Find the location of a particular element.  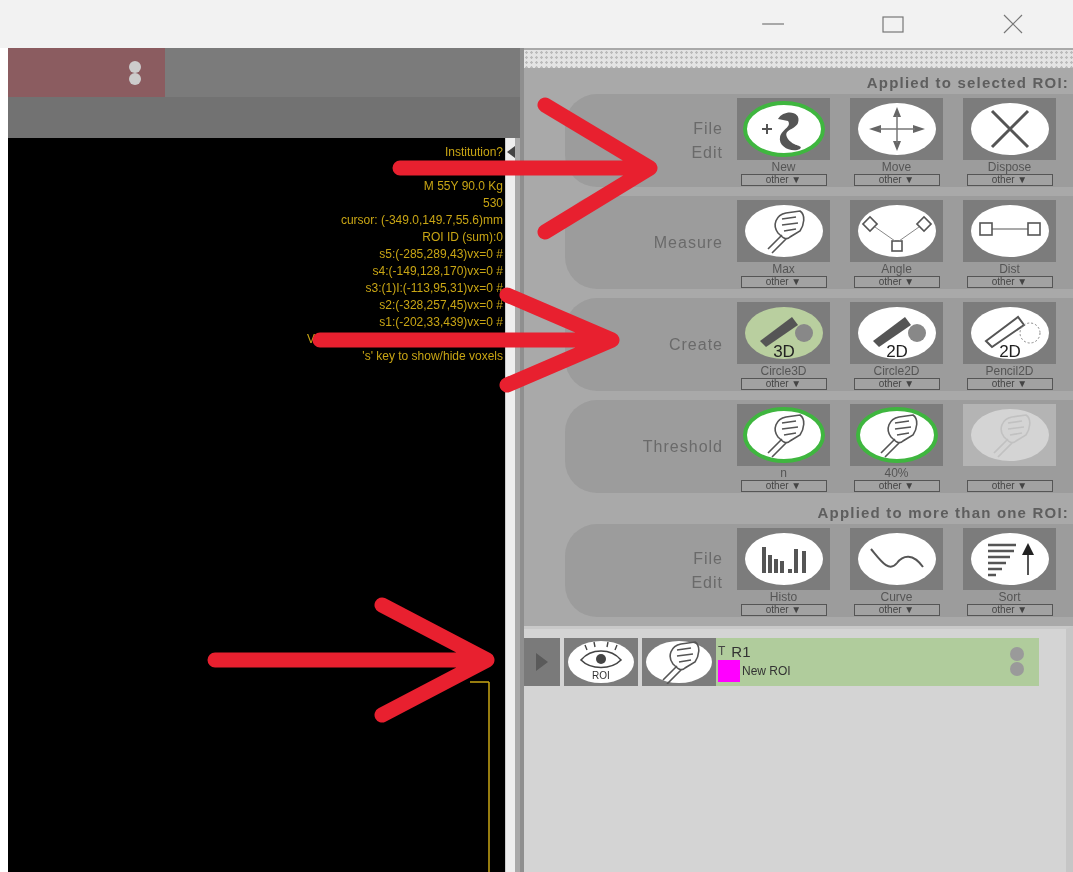

overlay-text: ROI ID (sum):0 is located at coordinates (462, 237).